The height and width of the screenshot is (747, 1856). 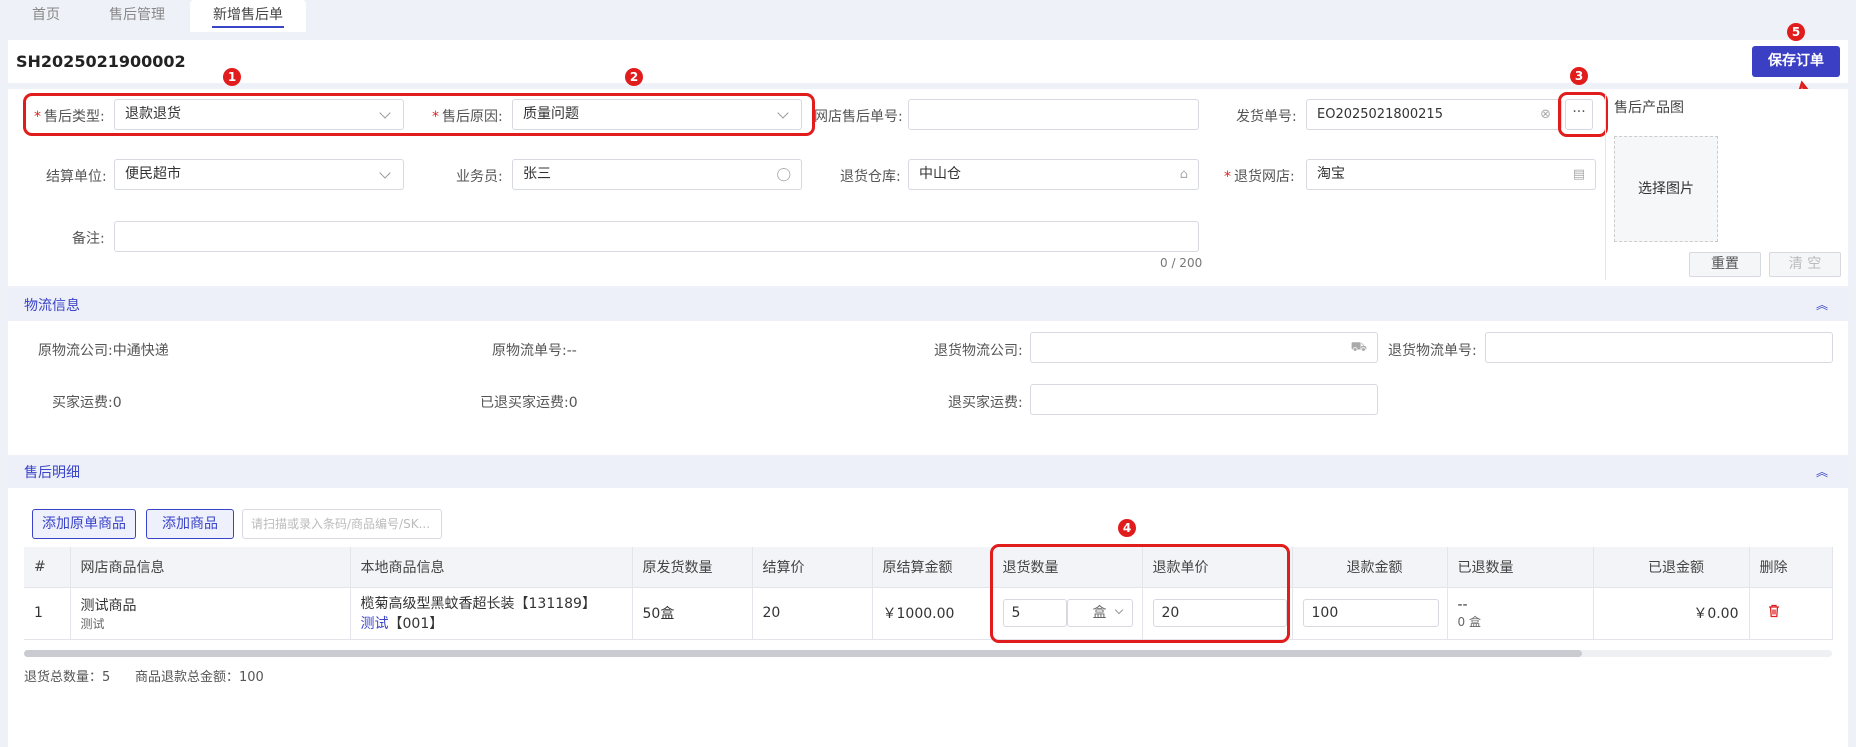 I want to click on shop-goods-sub: 测试, so click(x=92, y=623).